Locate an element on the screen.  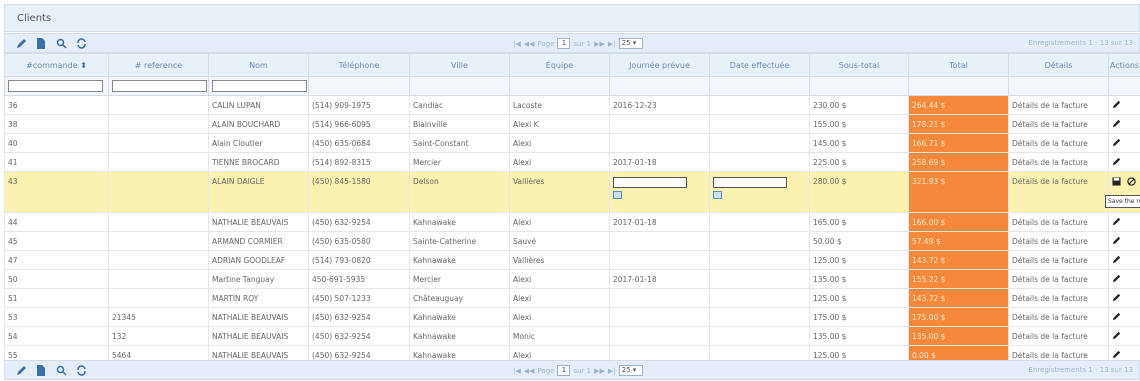
edit-journee-input is located at coordinates (650, 182).